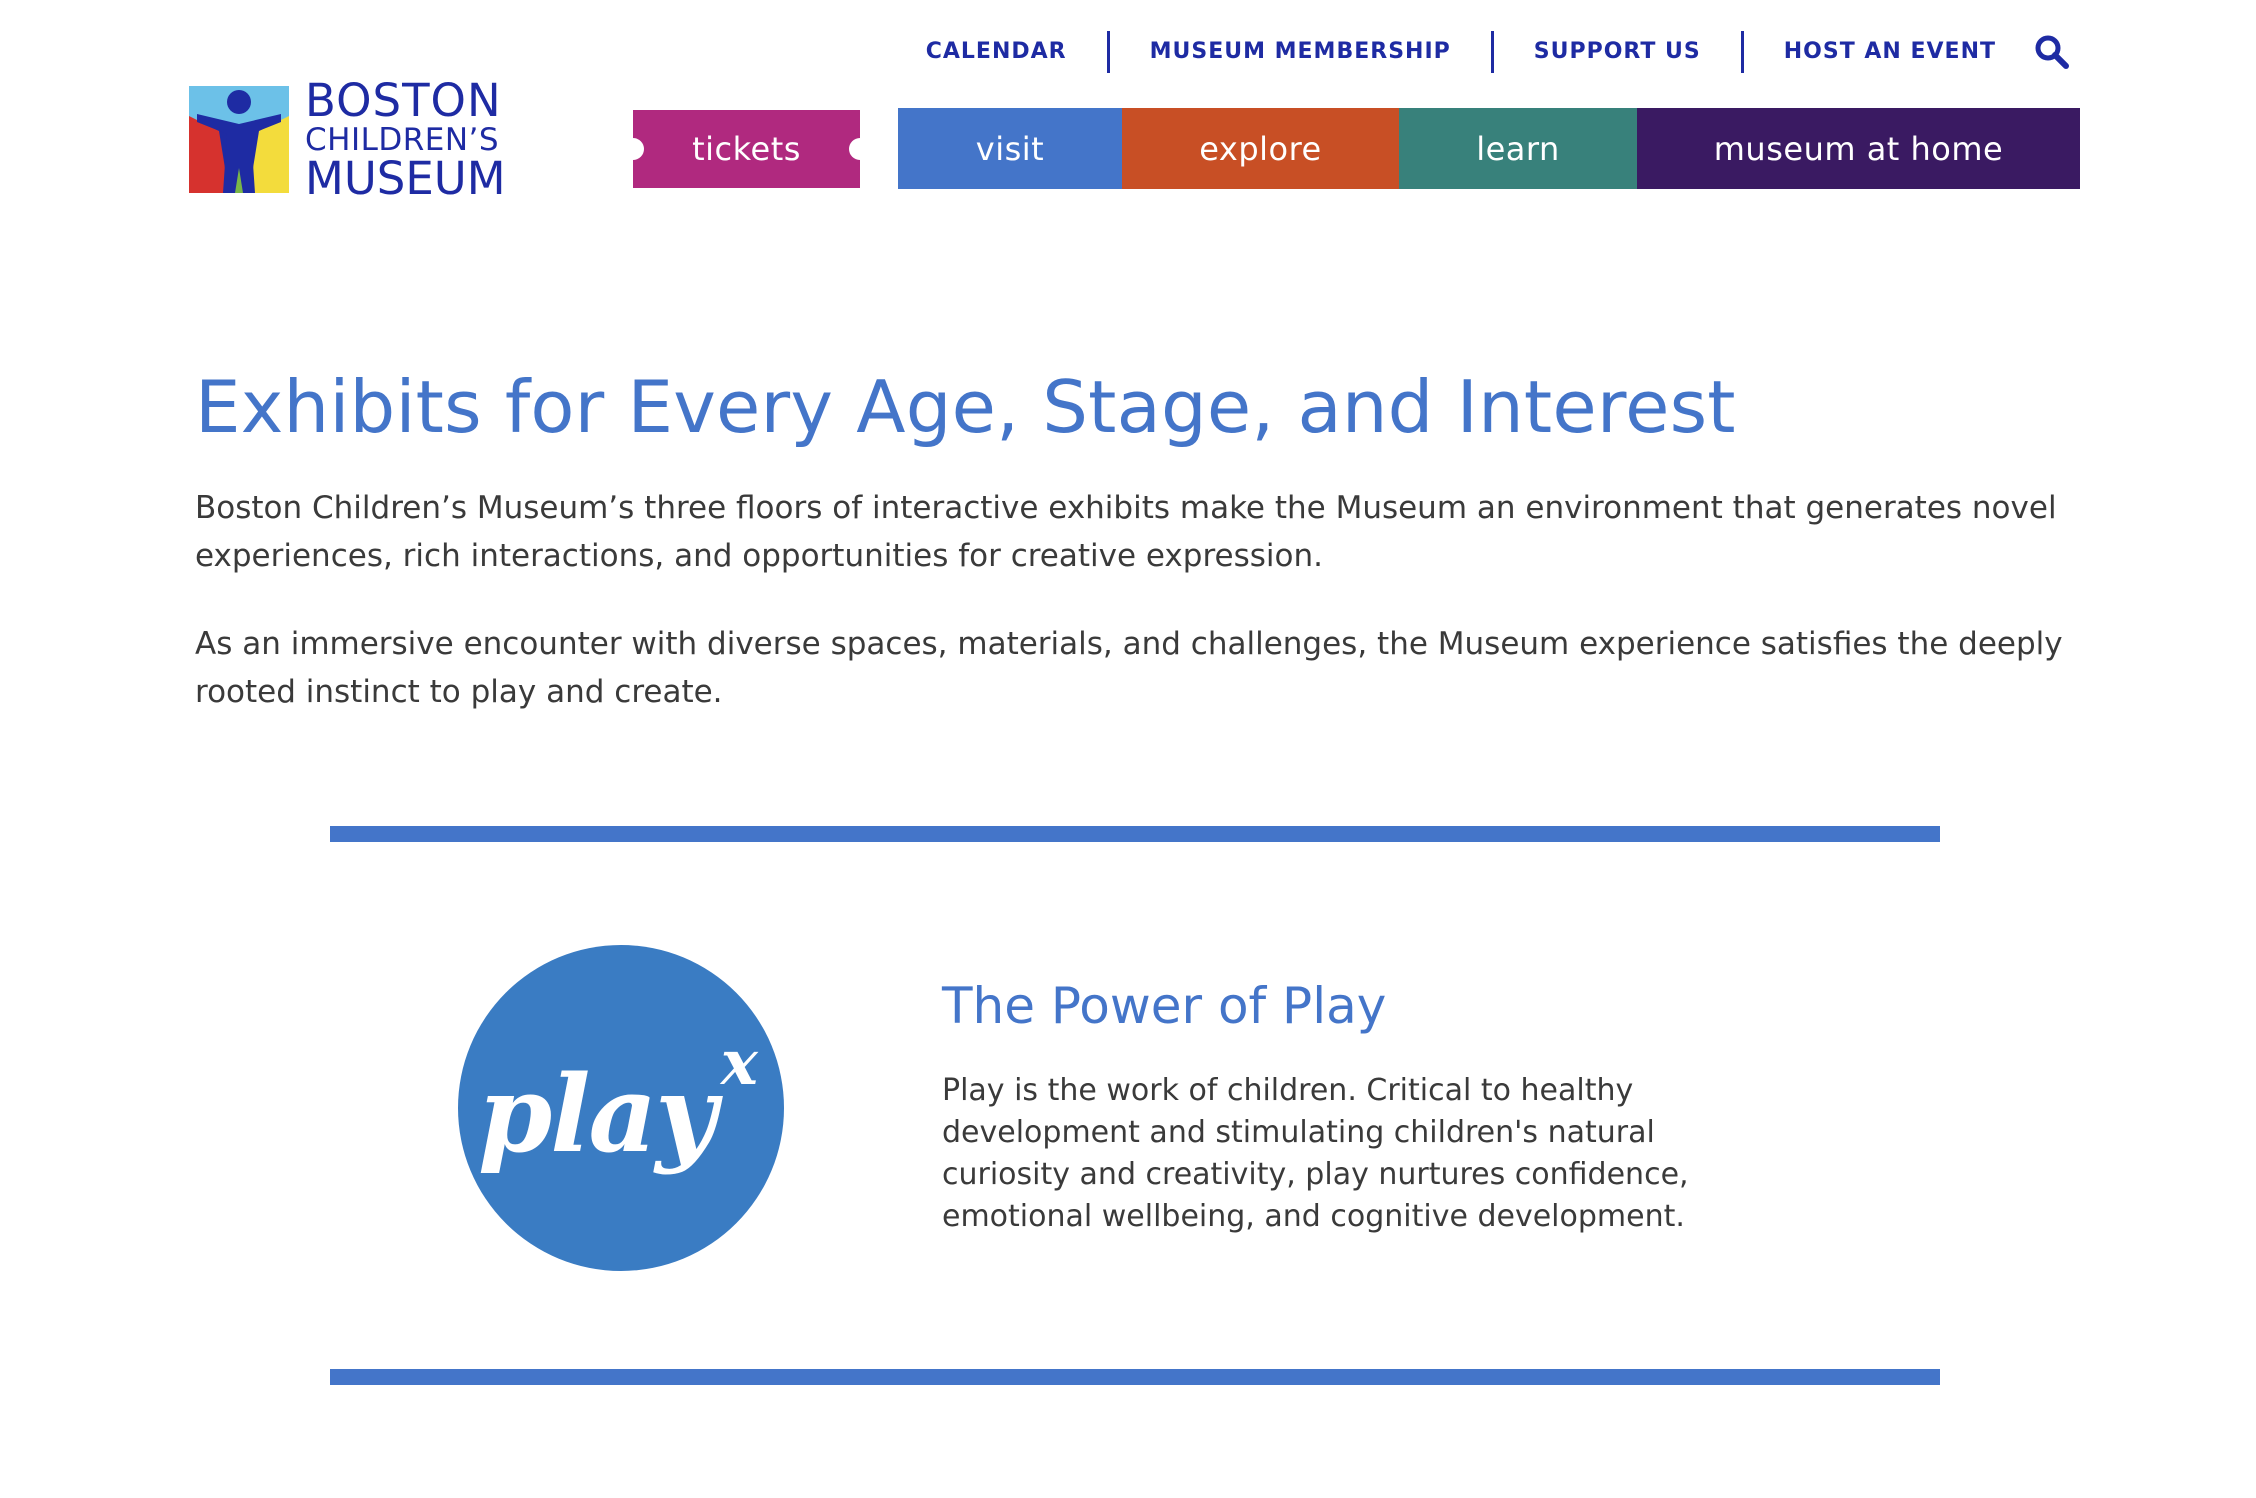 The height and width of the screenshot is (1498, 2256). What do you see at coordinates (739, 1062) in the screenshot?
I see `playx-logo-superscript: x` at bounding box center [739, 1062].